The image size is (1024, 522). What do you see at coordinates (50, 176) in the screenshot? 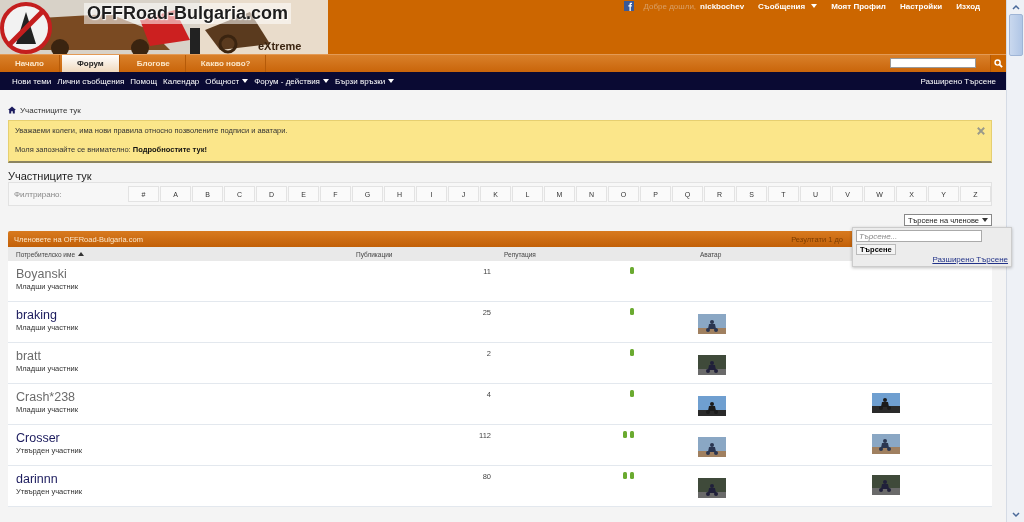
I see `page-heading: Участниците тук` at bounding box center [50, 176].